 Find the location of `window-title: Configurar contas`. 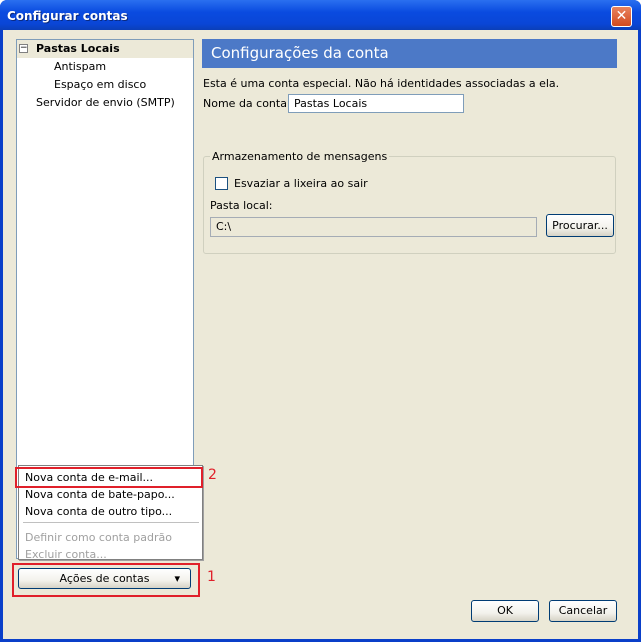

window-title: Configurar contas is located at coordinates (67, 16).